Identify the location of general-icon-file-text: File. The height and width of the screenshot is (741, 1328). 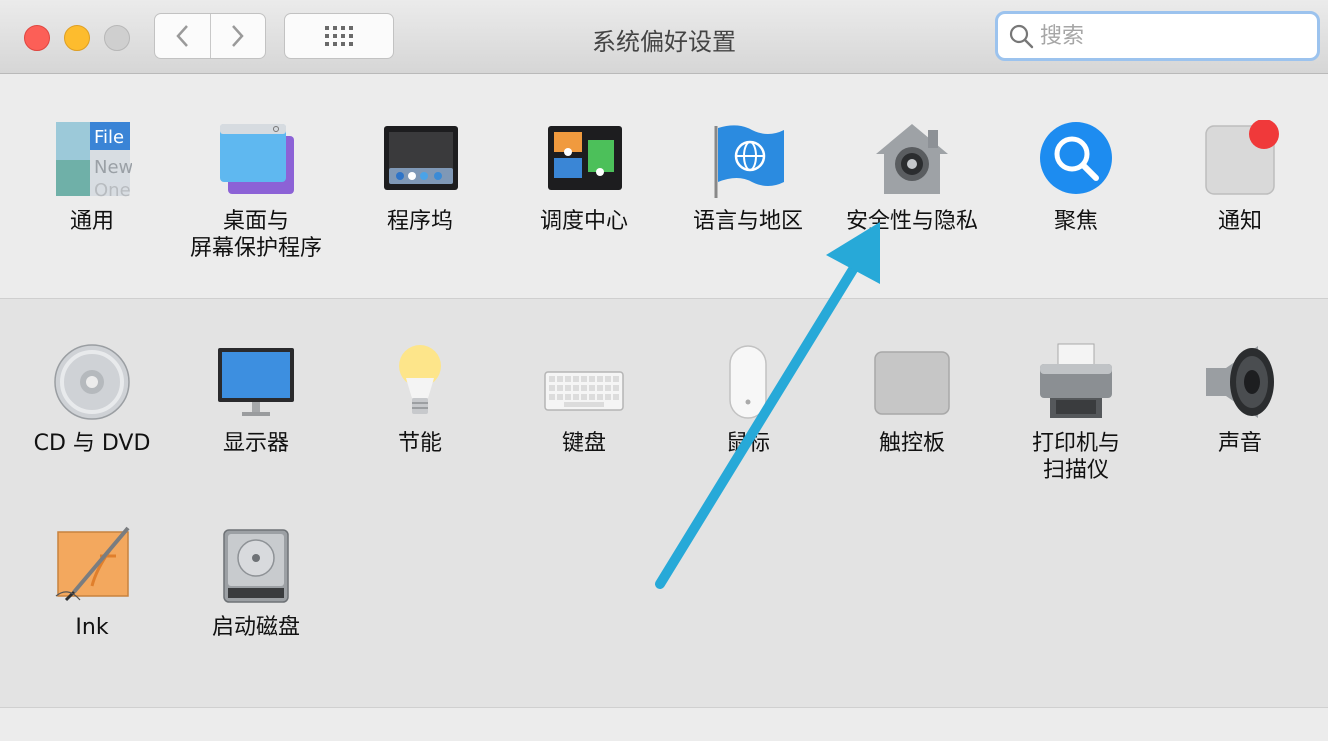
(109, 137).